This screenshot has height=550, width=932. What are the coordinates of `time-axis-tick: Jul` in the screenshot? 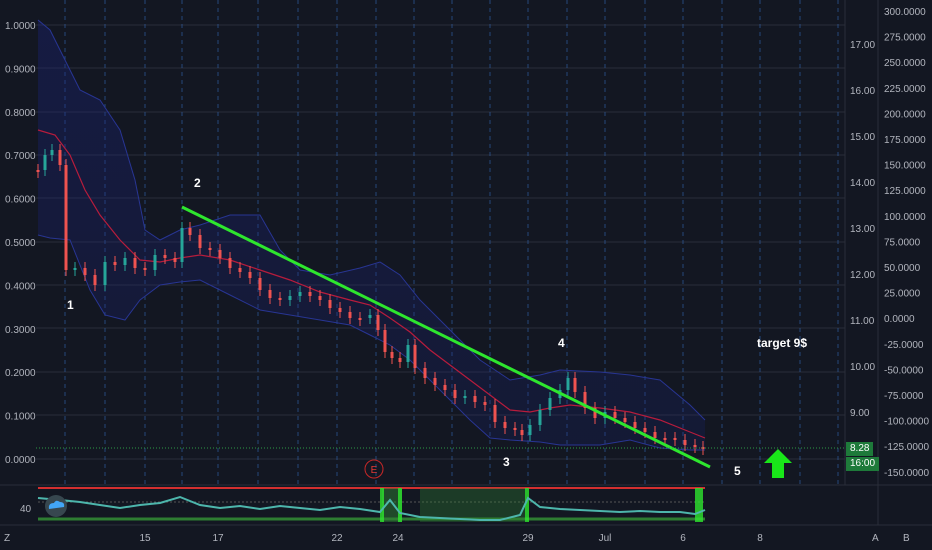 It's located at (605, 538).